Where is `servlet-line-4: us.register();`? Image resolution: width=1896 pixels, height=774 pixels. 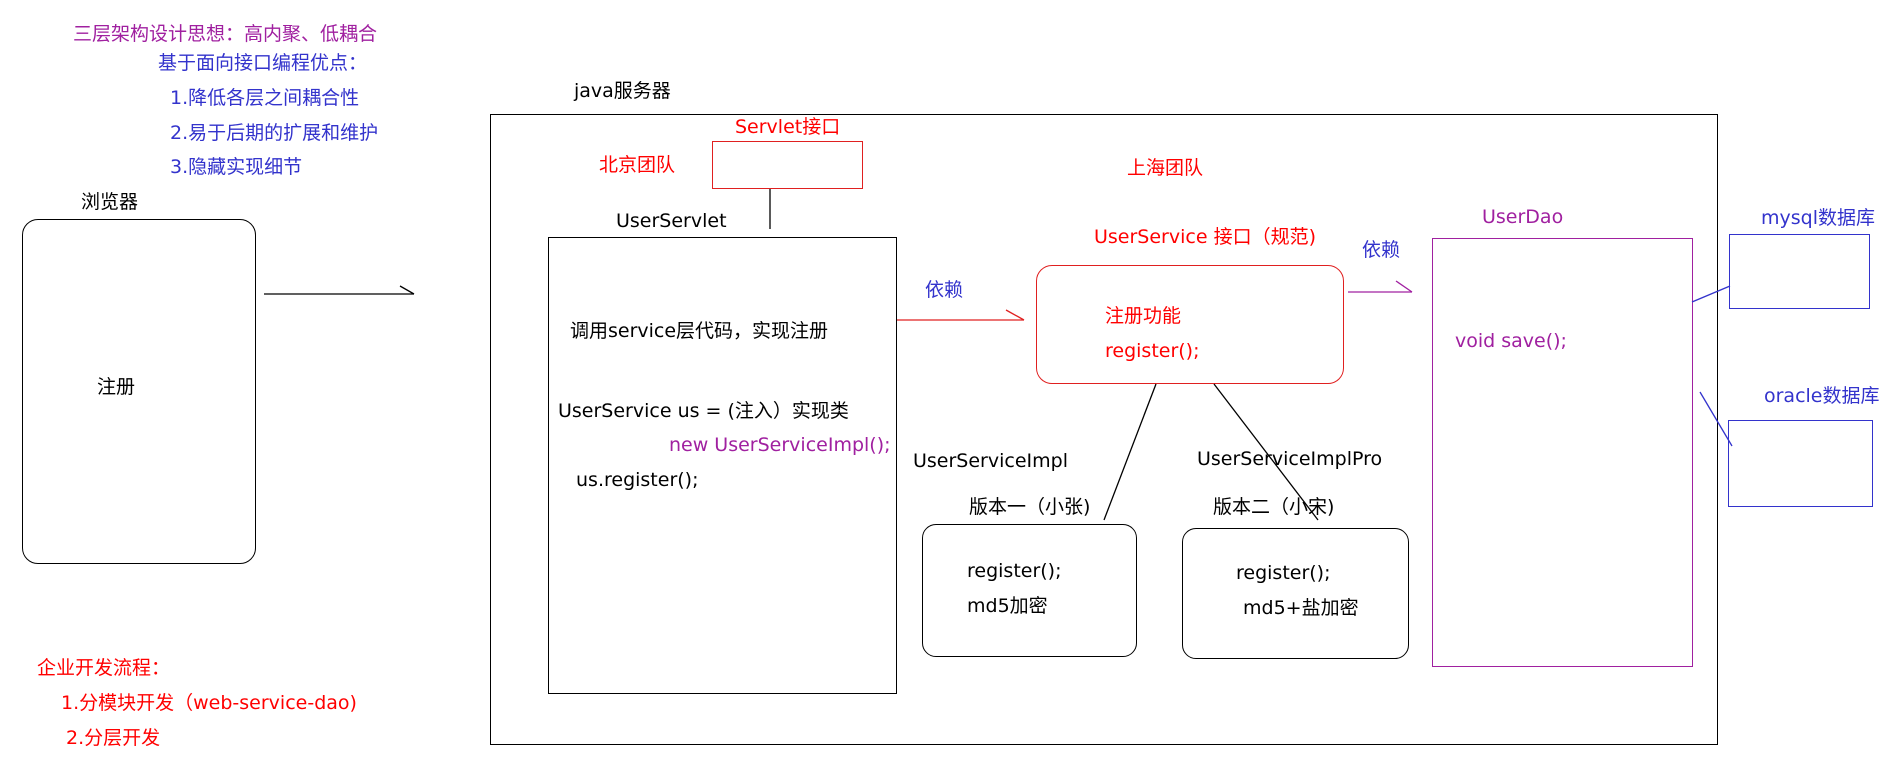
servlet-line-4: us.register(); is located at coordinates (637, 480).